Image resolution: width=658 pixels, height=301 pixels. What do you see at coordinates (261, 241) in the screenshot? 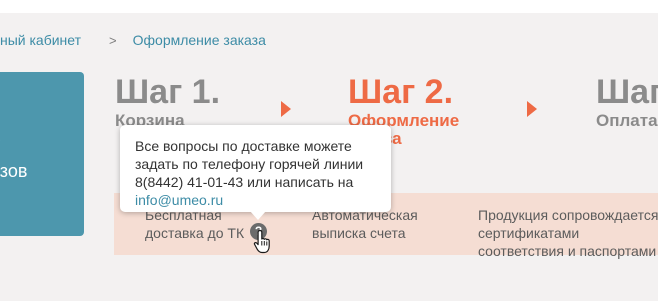
I see `hand-cursor-icon` at bounding box center [261, 241].